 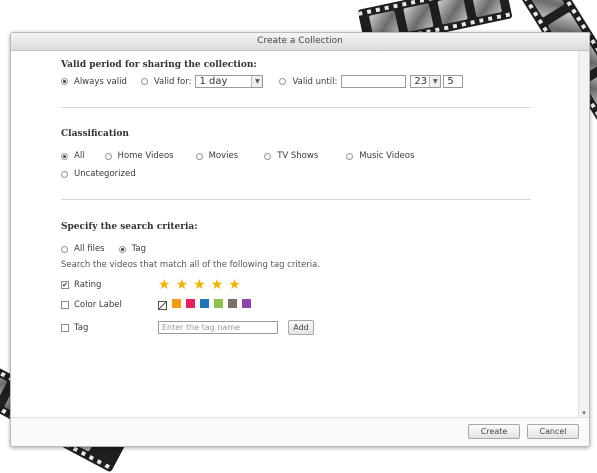 I want to click on tag-checkbox: Tag, so click(x=109, y=328).